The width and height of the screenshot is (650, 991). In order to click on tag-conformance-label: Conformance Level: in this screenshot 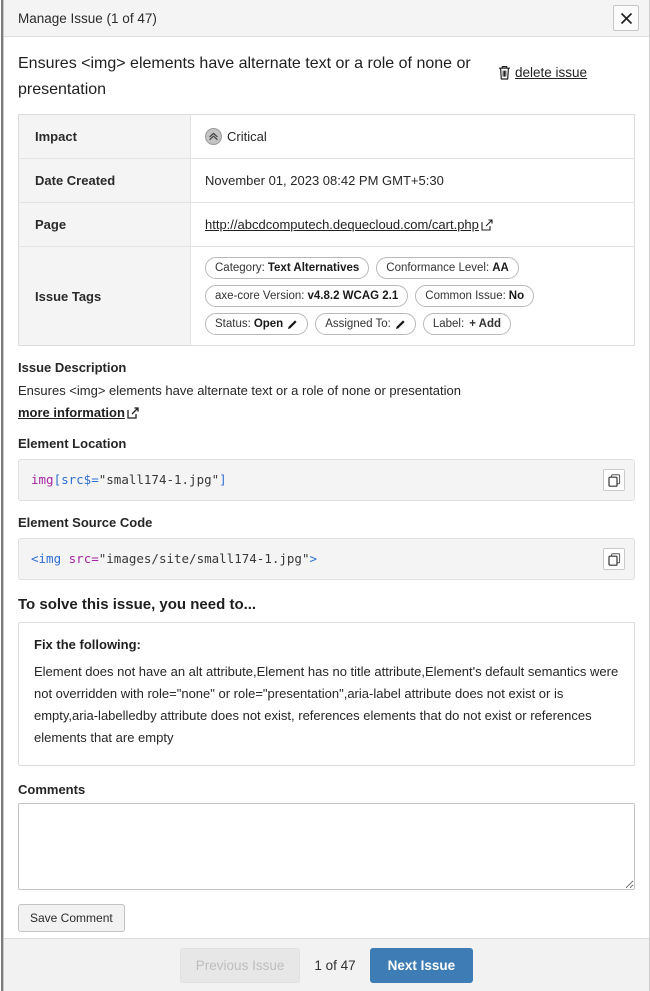, I will do `click(438, 268)`.